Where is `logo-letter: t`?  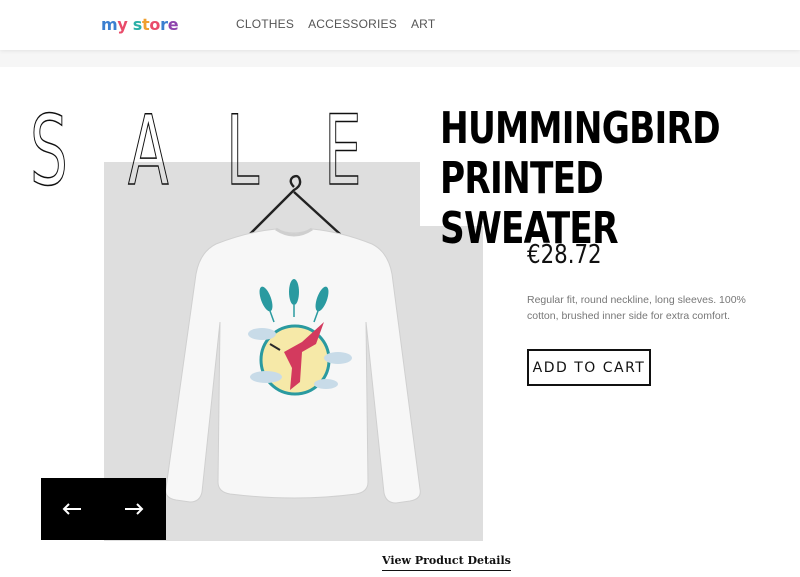 logo-letter: t is located at coordinates (146, 24).